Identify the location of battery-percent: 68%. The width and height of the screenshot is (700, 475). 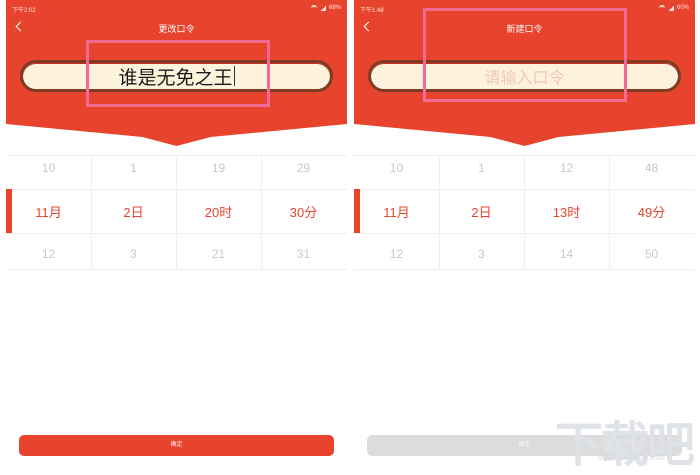
(334, 8).